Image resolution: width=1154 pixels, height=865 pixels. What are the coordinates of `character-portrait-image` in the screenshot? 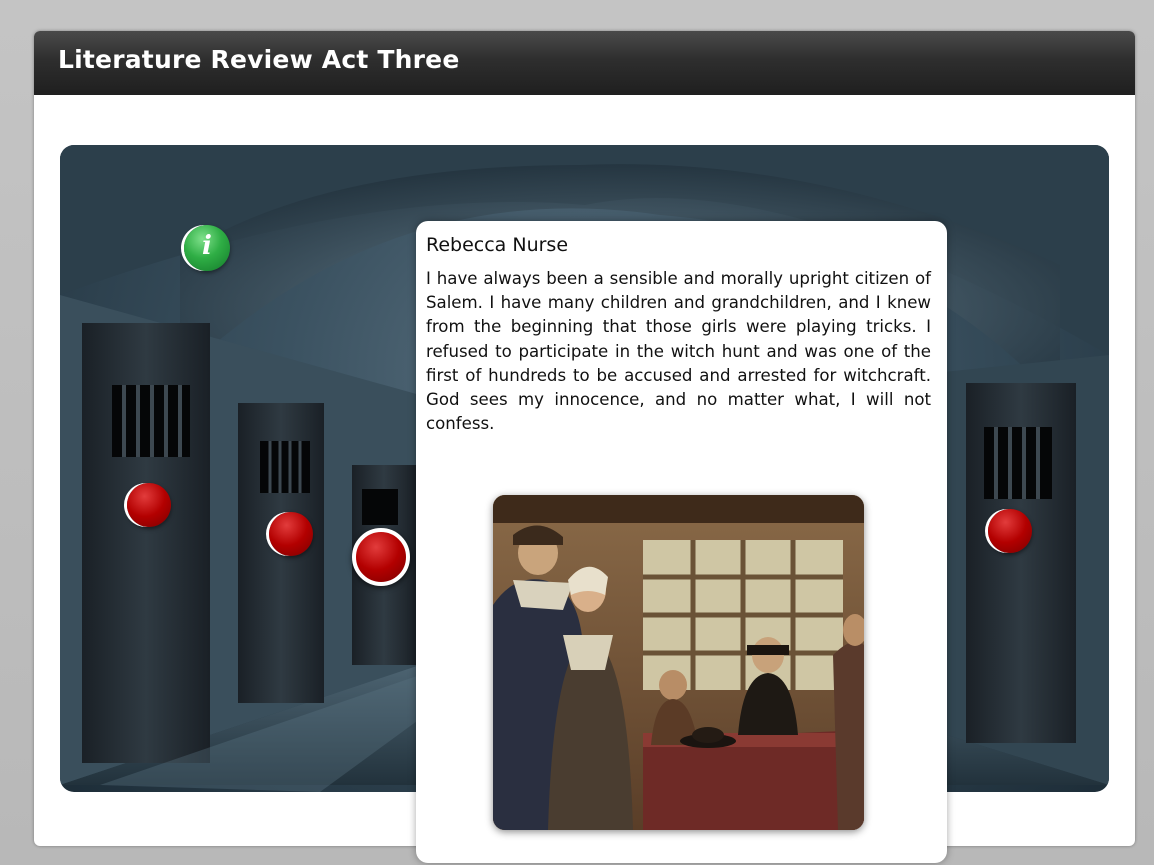 It's located at (678, 662).